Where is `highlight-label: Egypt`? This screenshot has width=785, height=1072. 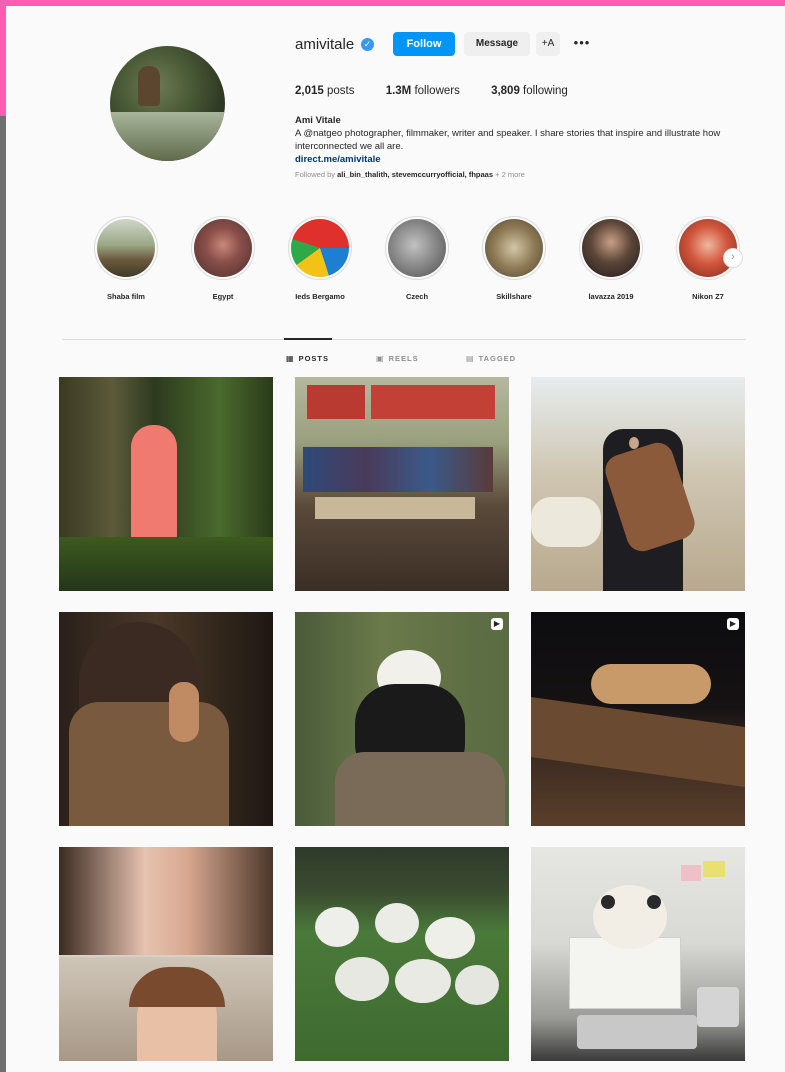 highlight-label: Egypt is located at coordinates (223, 296).